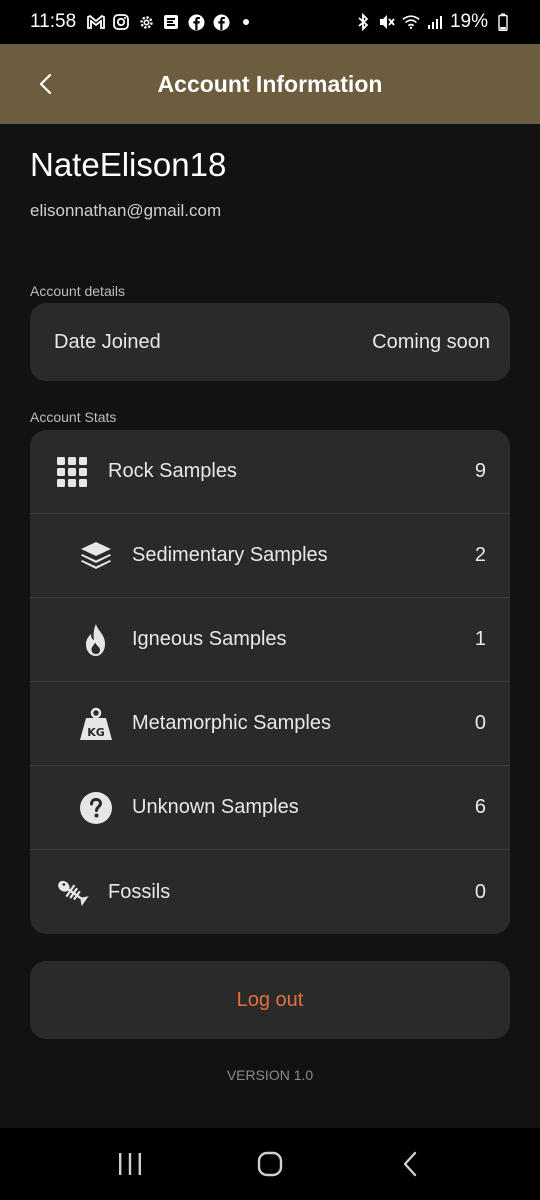  I want to click on app-bar: Account Information, so click(270, 84).